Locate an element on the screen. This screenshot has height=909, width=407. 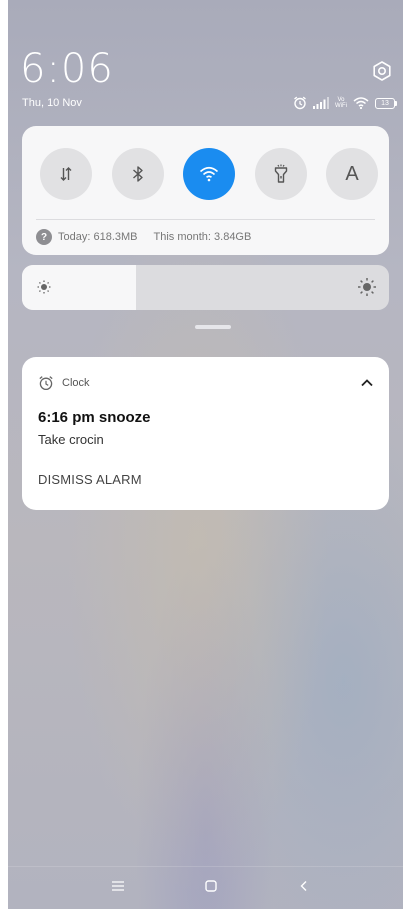
quick-settings-panel: A ? Today: 618.3MB This month: 3.84GB is located at coordinates (205, 190).